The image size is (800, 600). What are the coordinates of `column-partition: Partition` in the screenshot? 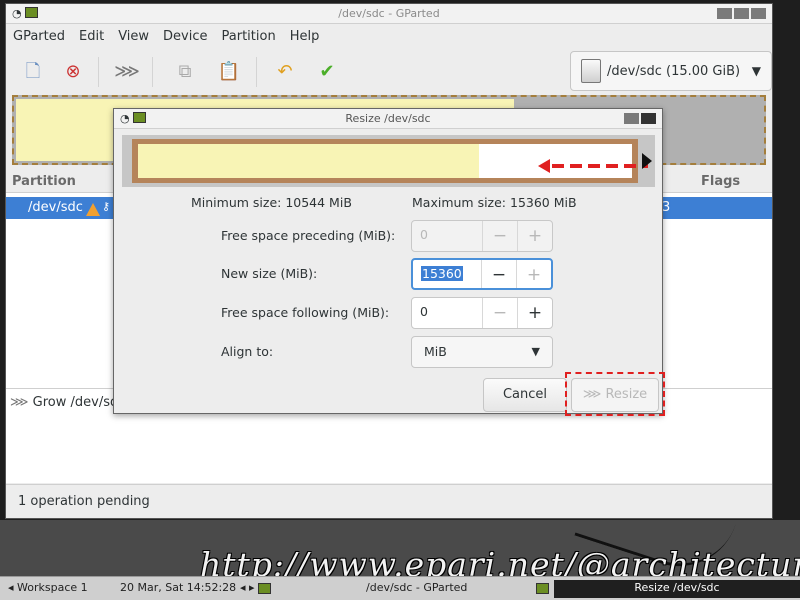 It's located at (44, 181).